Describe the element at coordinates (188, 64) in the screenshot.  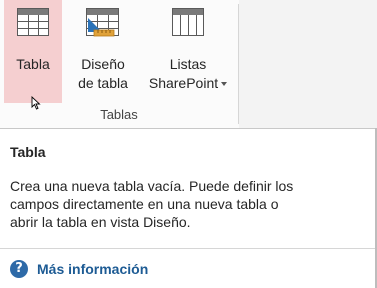
I see `sharepoint-label-line1: Listas` at that location.